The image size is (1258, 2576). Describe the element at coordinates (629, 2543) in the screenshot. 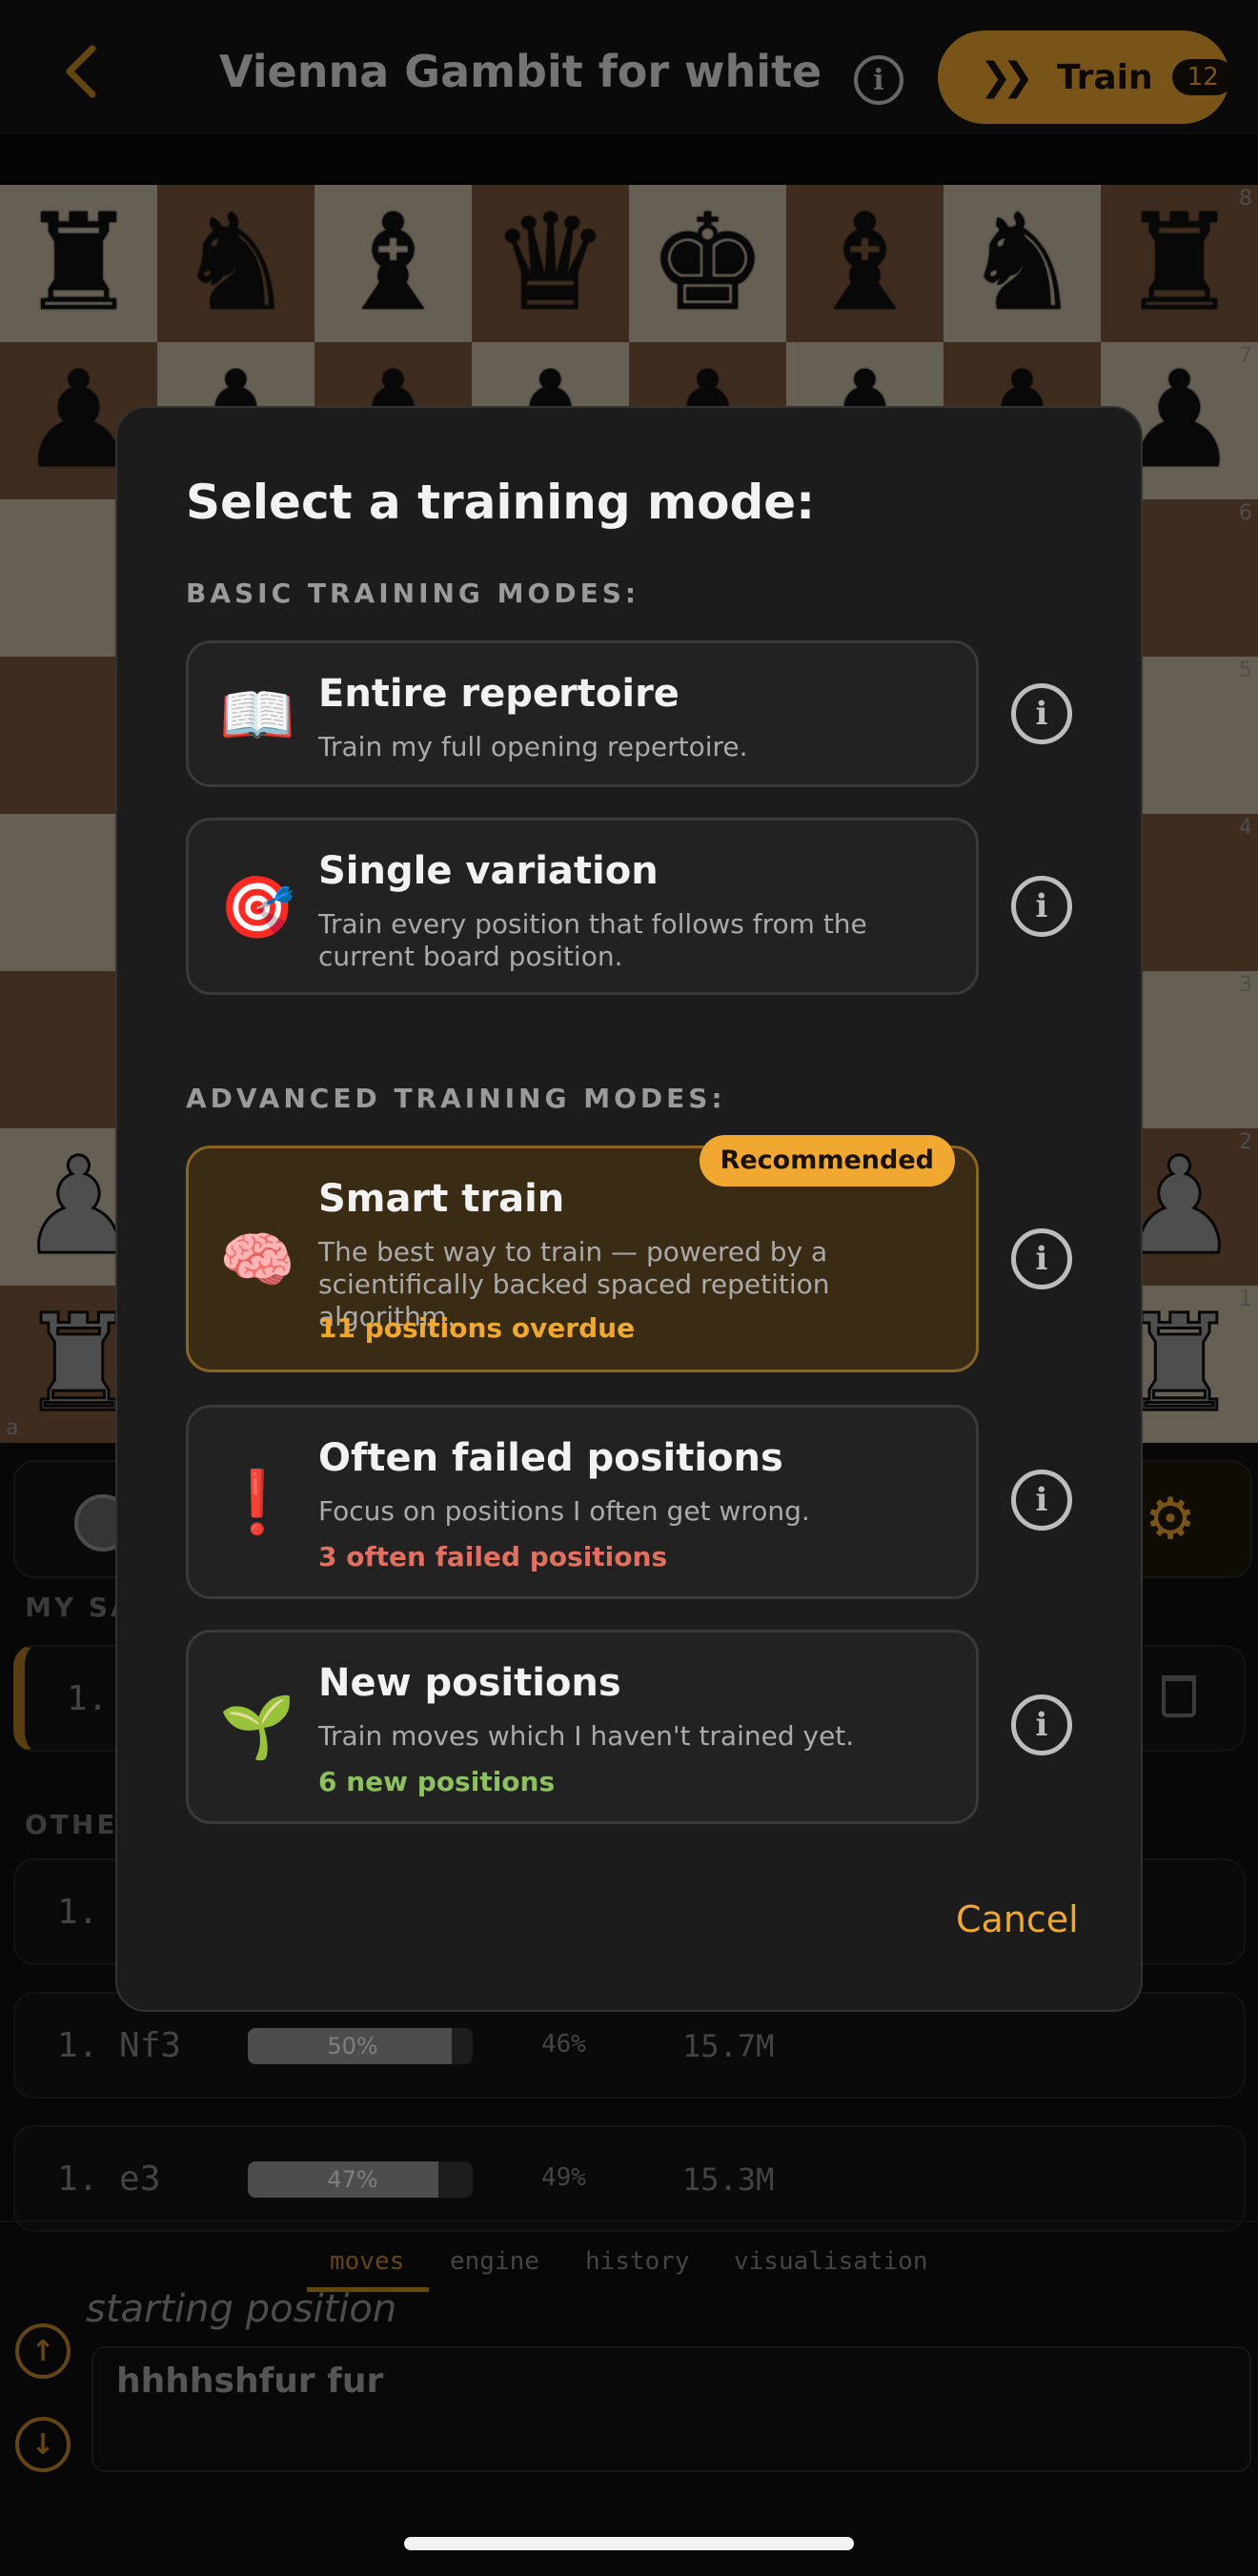

I see `home-indicator` at that location.